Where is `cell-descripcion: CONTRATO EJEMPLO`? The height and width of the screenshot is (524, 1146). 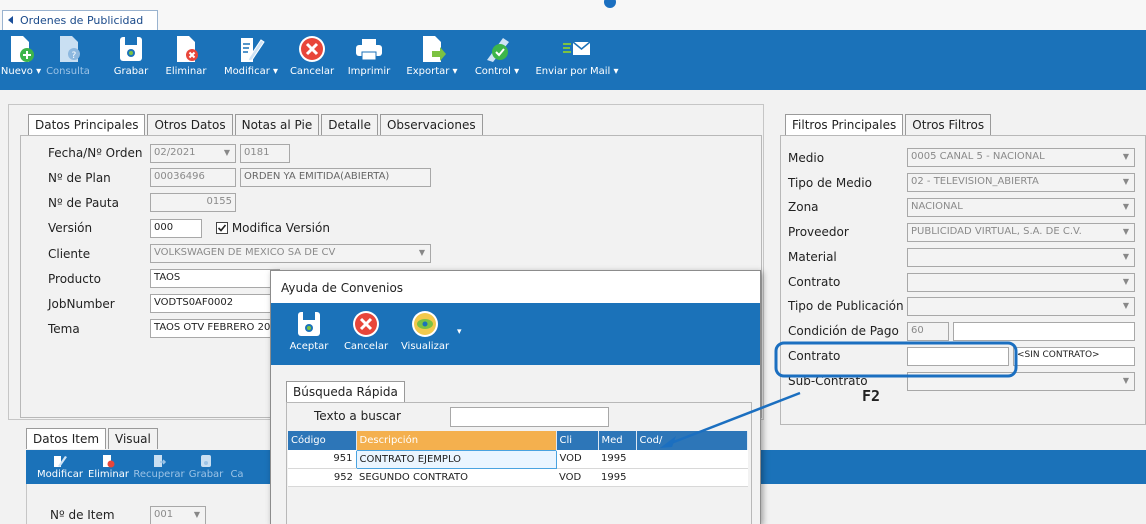
cell-descripcion: CONTRATO EJEMPLO is located at coordinates (456, 459).